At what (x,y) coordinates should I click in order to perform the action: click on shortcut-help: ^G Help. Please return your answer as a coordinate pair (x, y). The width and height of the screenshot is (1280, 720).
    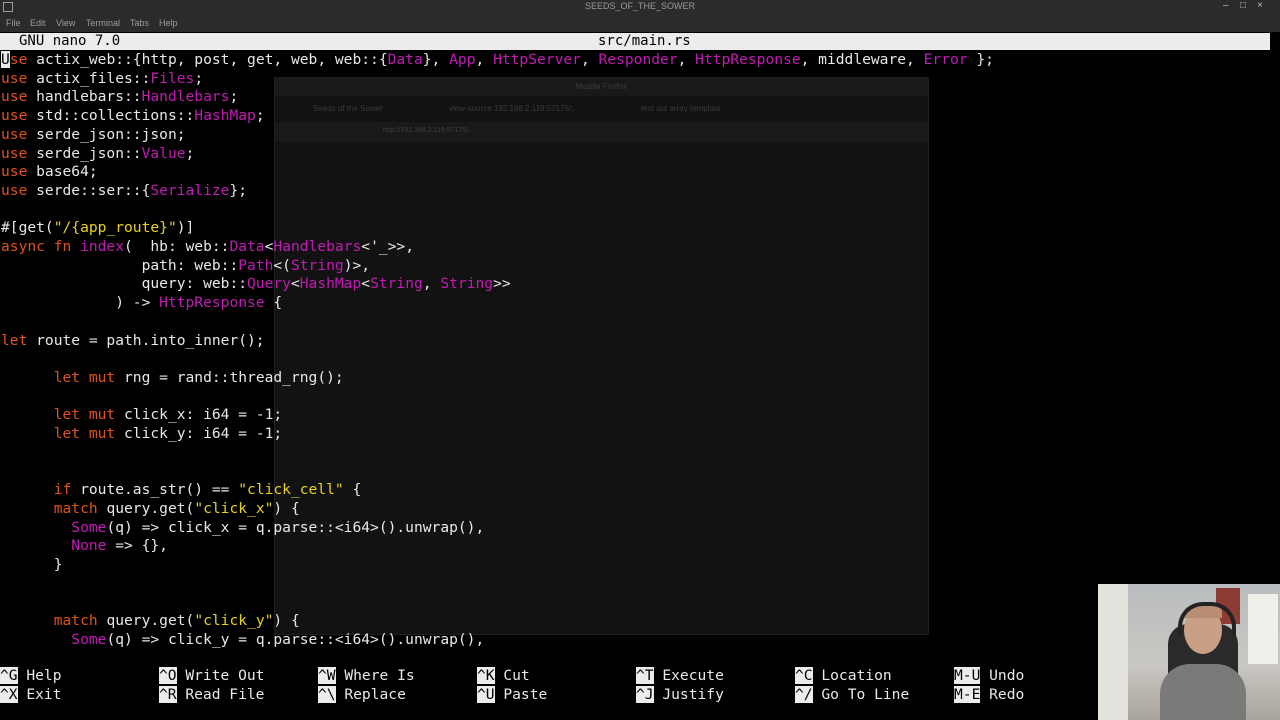
    Looking at the image, I should click on (31, 675).